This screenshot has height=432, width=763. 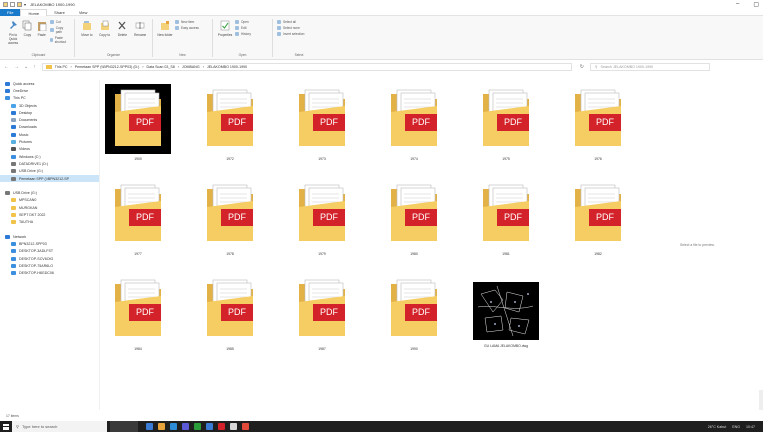 I want to click on dropdown-icon: ▾, so click(x=25, y=4).